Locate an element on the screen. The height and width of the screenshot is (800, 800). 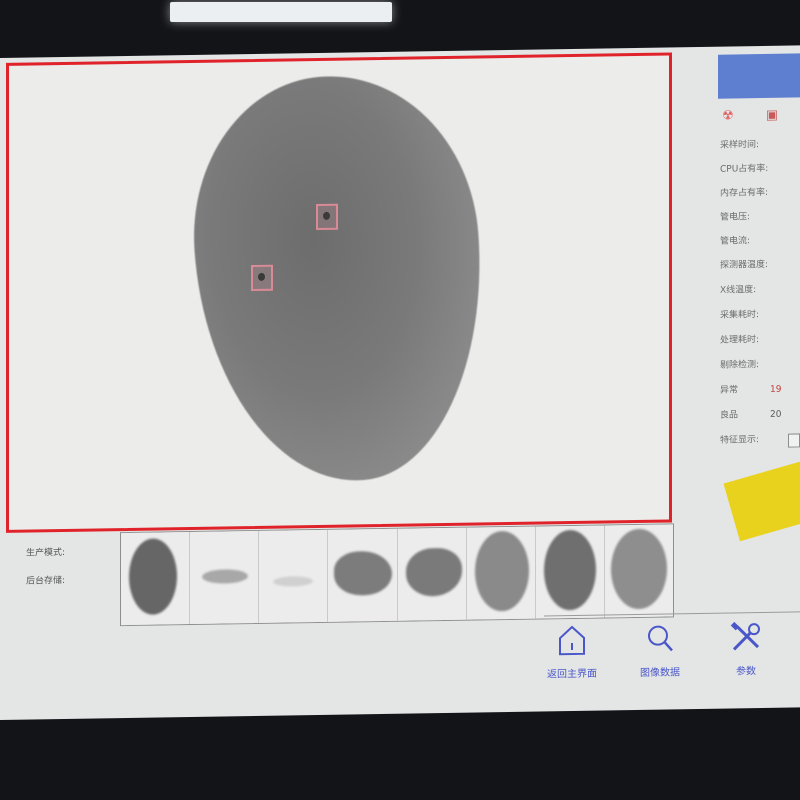
search-icon is located at coordinates (660, 638).